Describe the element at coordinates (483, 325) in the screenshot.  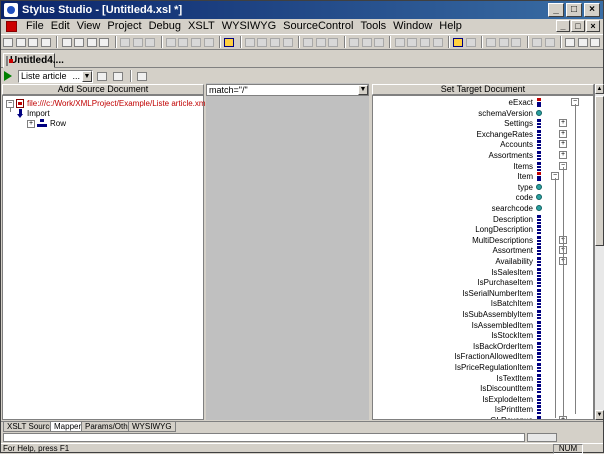
I see `target-node-isassembleditem: IsAssembledItem` at that location.